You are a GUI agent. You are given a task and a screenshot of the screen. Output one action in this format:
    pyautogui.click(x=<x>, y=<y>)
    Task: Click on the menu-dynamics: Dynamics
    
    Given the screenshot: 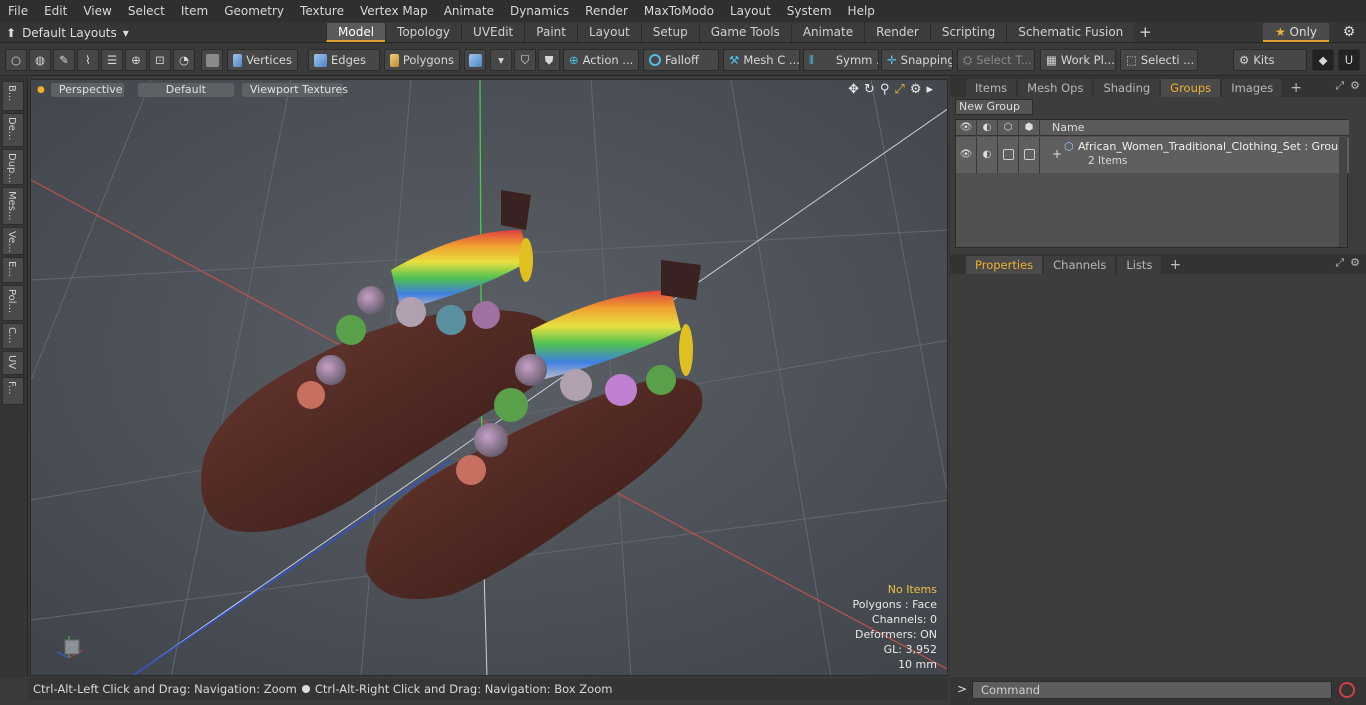 What is the action you would take?
    pyautogui.click(x=539, y=11)
    